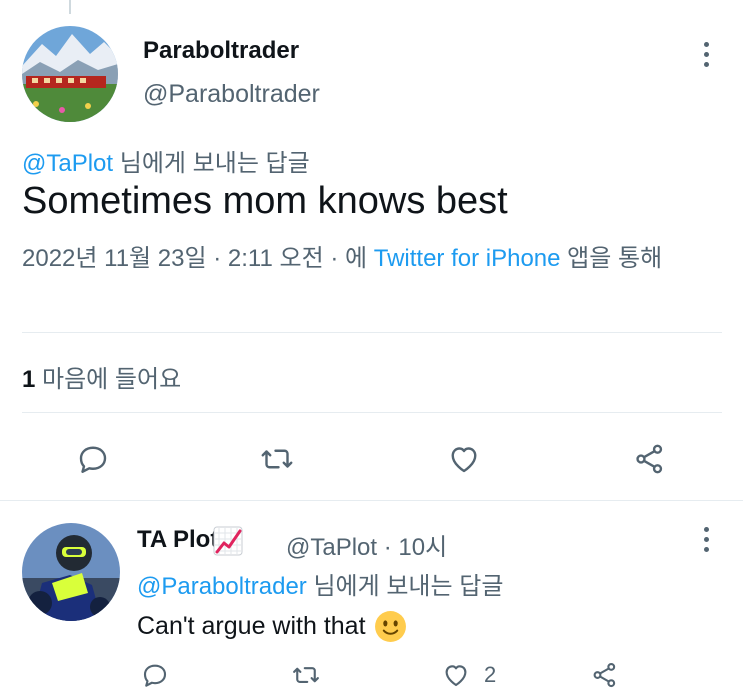  What do you see at coordinates (177, 540) in the screenshot?
I see `reply-author-name: TA Plot` at bounding box center [177, 540].